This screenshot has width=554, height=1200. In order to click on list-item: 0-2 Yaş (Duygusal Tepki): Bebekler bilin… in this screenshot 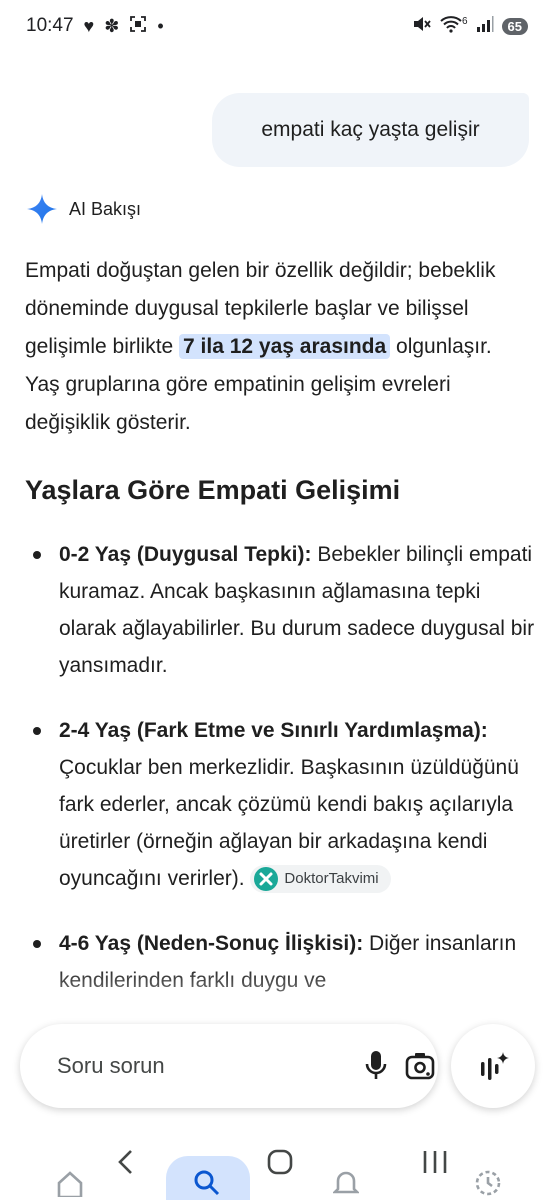, I will do `click(280, 610)`.